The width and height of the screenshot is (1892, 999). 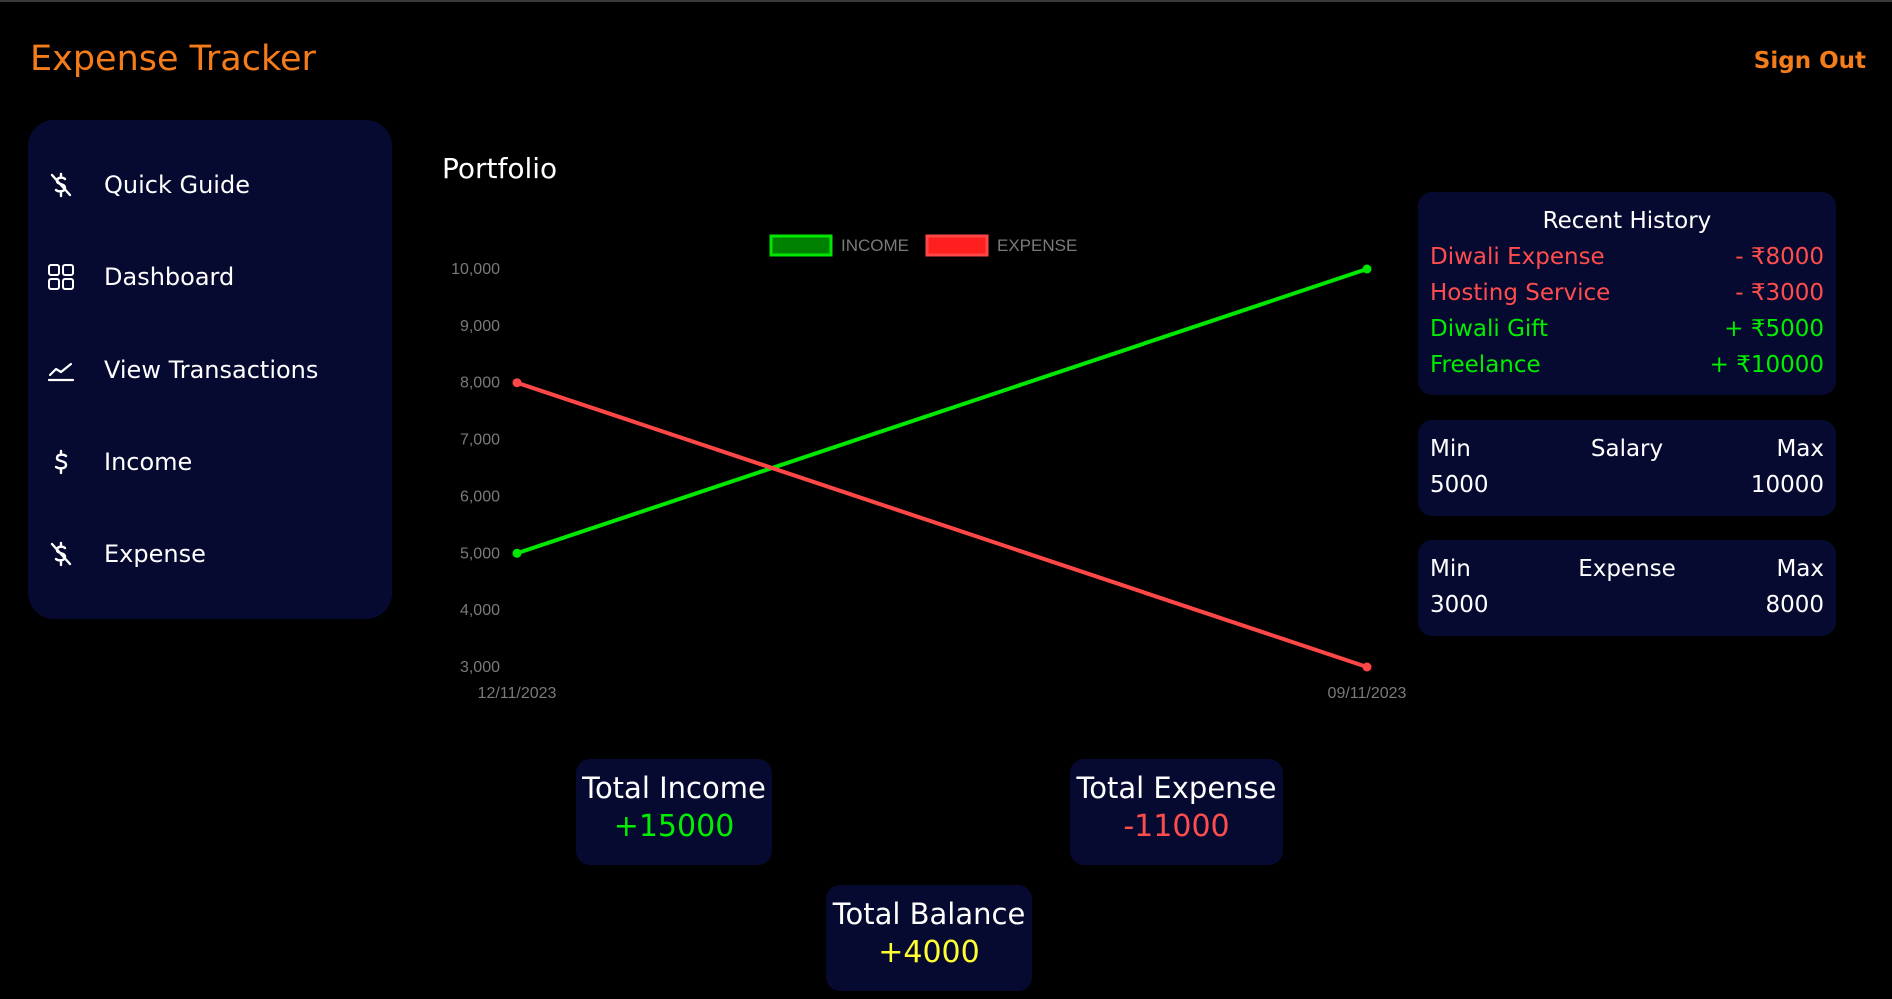 I want to click on total-expense-card: Total Expense -11000, so click(x=1176, y=812).